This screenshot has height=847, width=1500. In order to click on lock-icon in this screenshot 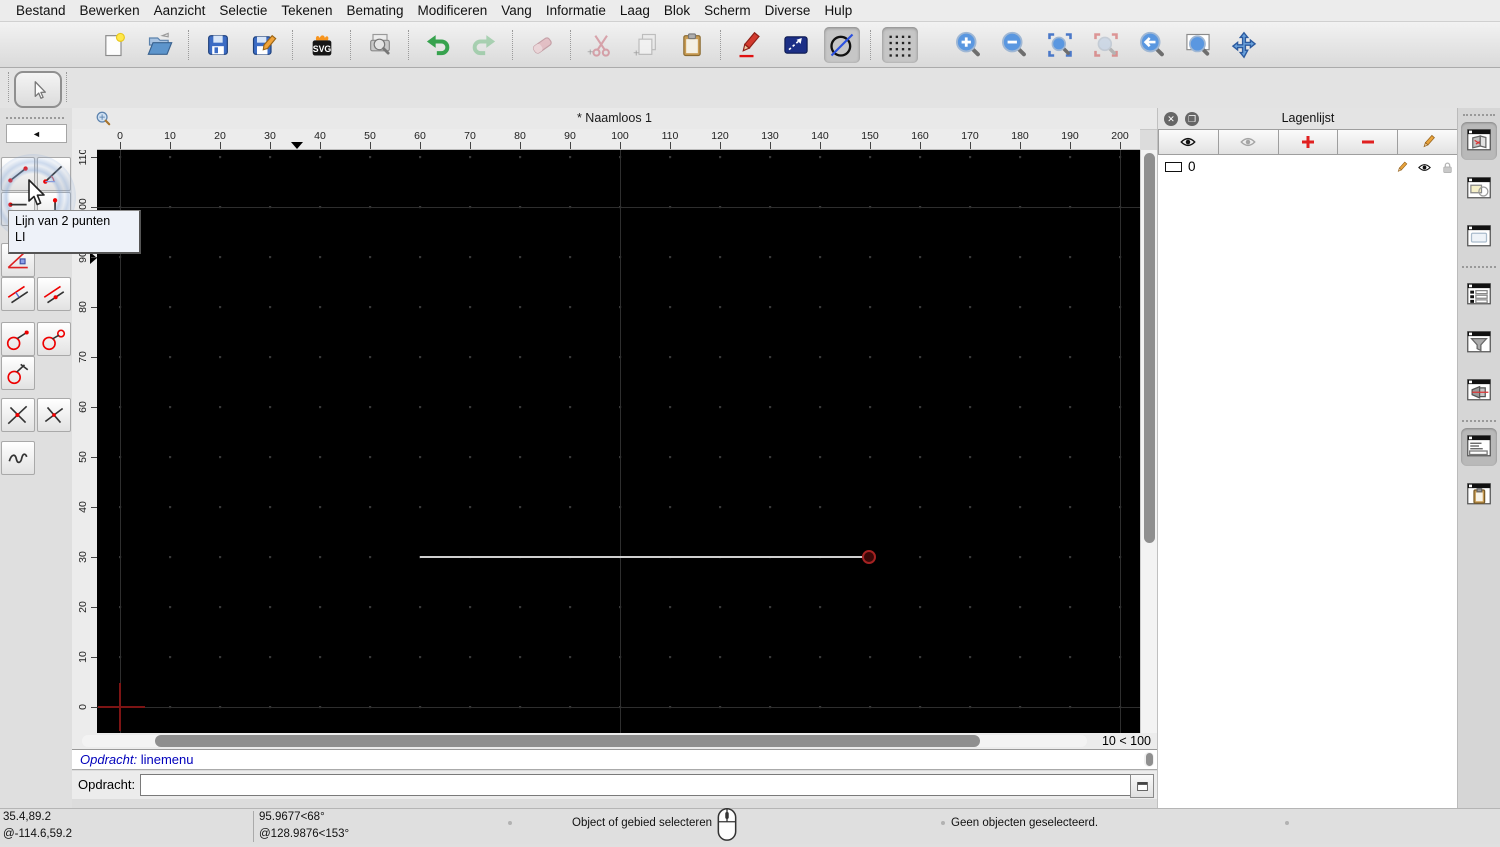, I will do `click(1447, 167)`.